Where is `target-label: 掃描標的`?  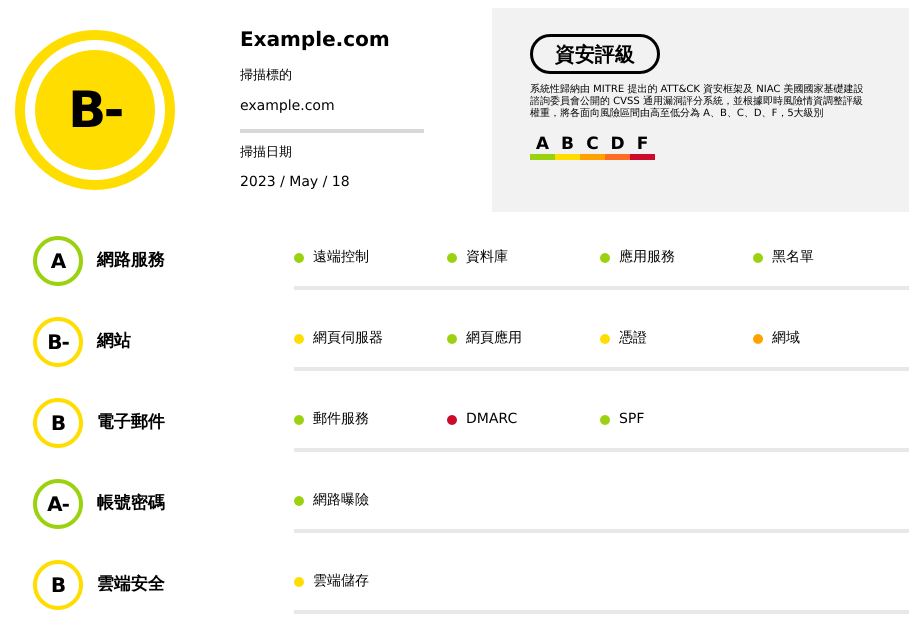 target-label: 掃描標的 is located at coordinates (266, 76).